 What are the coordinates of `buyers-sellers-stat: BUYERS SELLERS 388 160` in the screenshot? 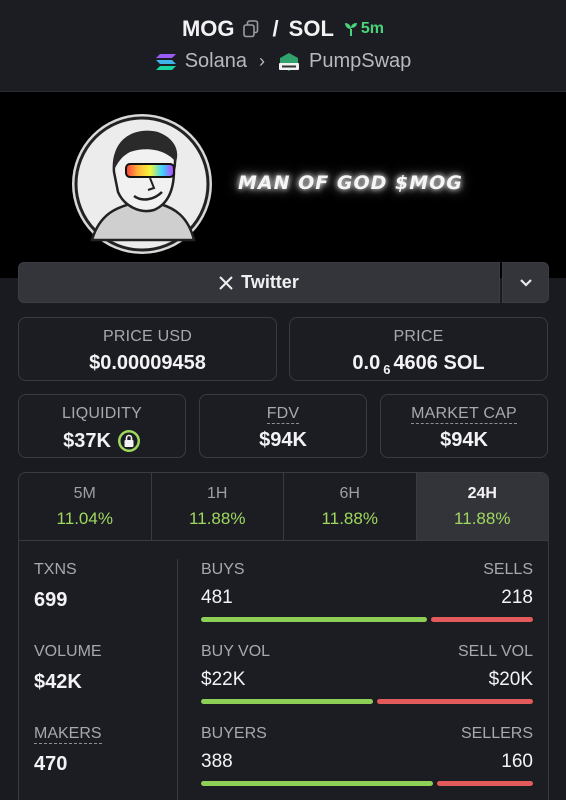 It's located at (367, 755).